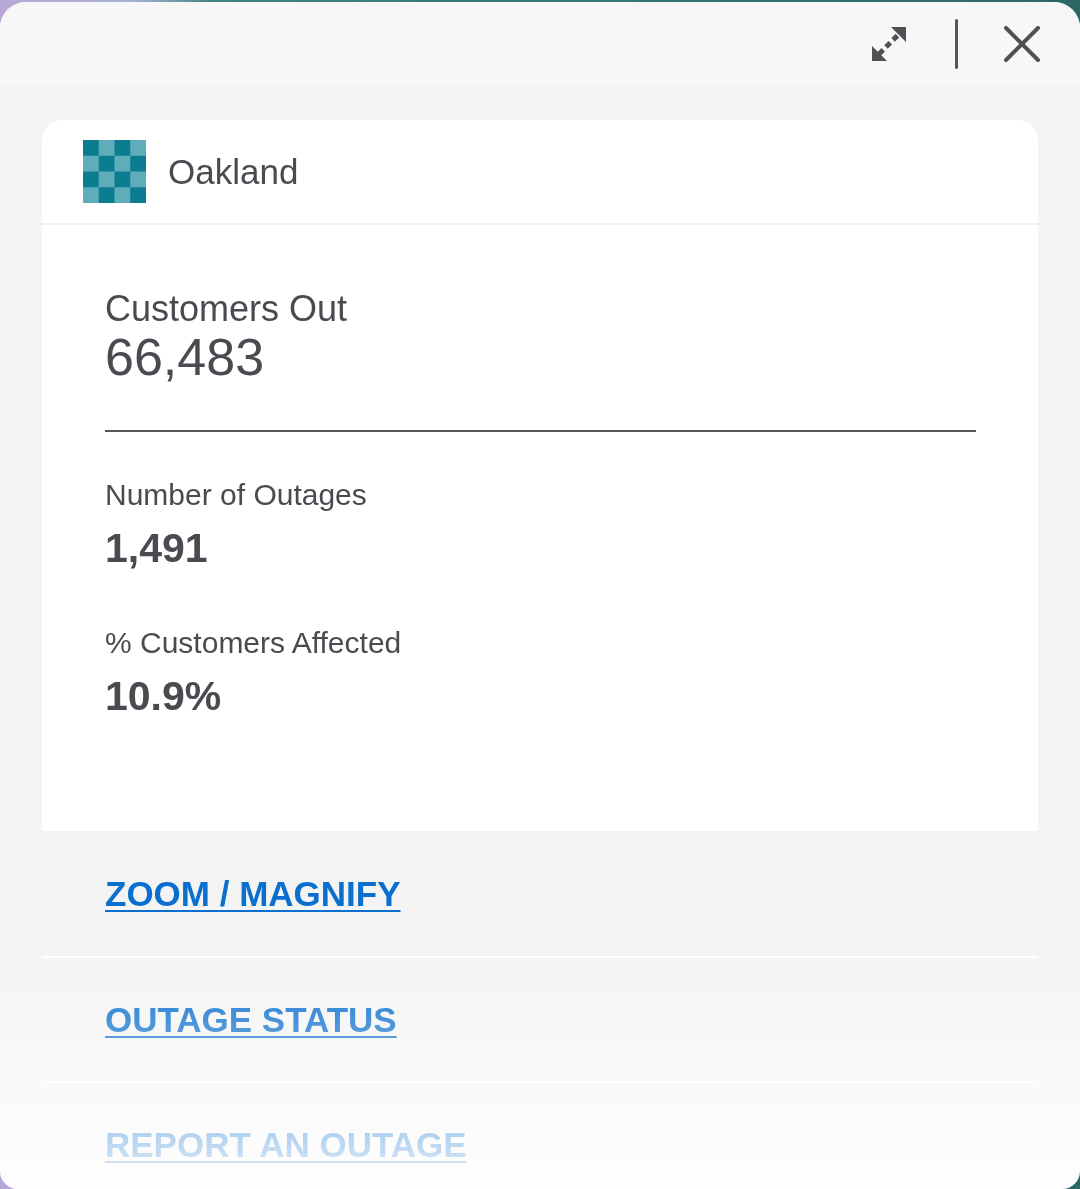 The height and width of the screenshot is (1189, 1080). I want to click on checkerboard-icon, so click(114, 171).